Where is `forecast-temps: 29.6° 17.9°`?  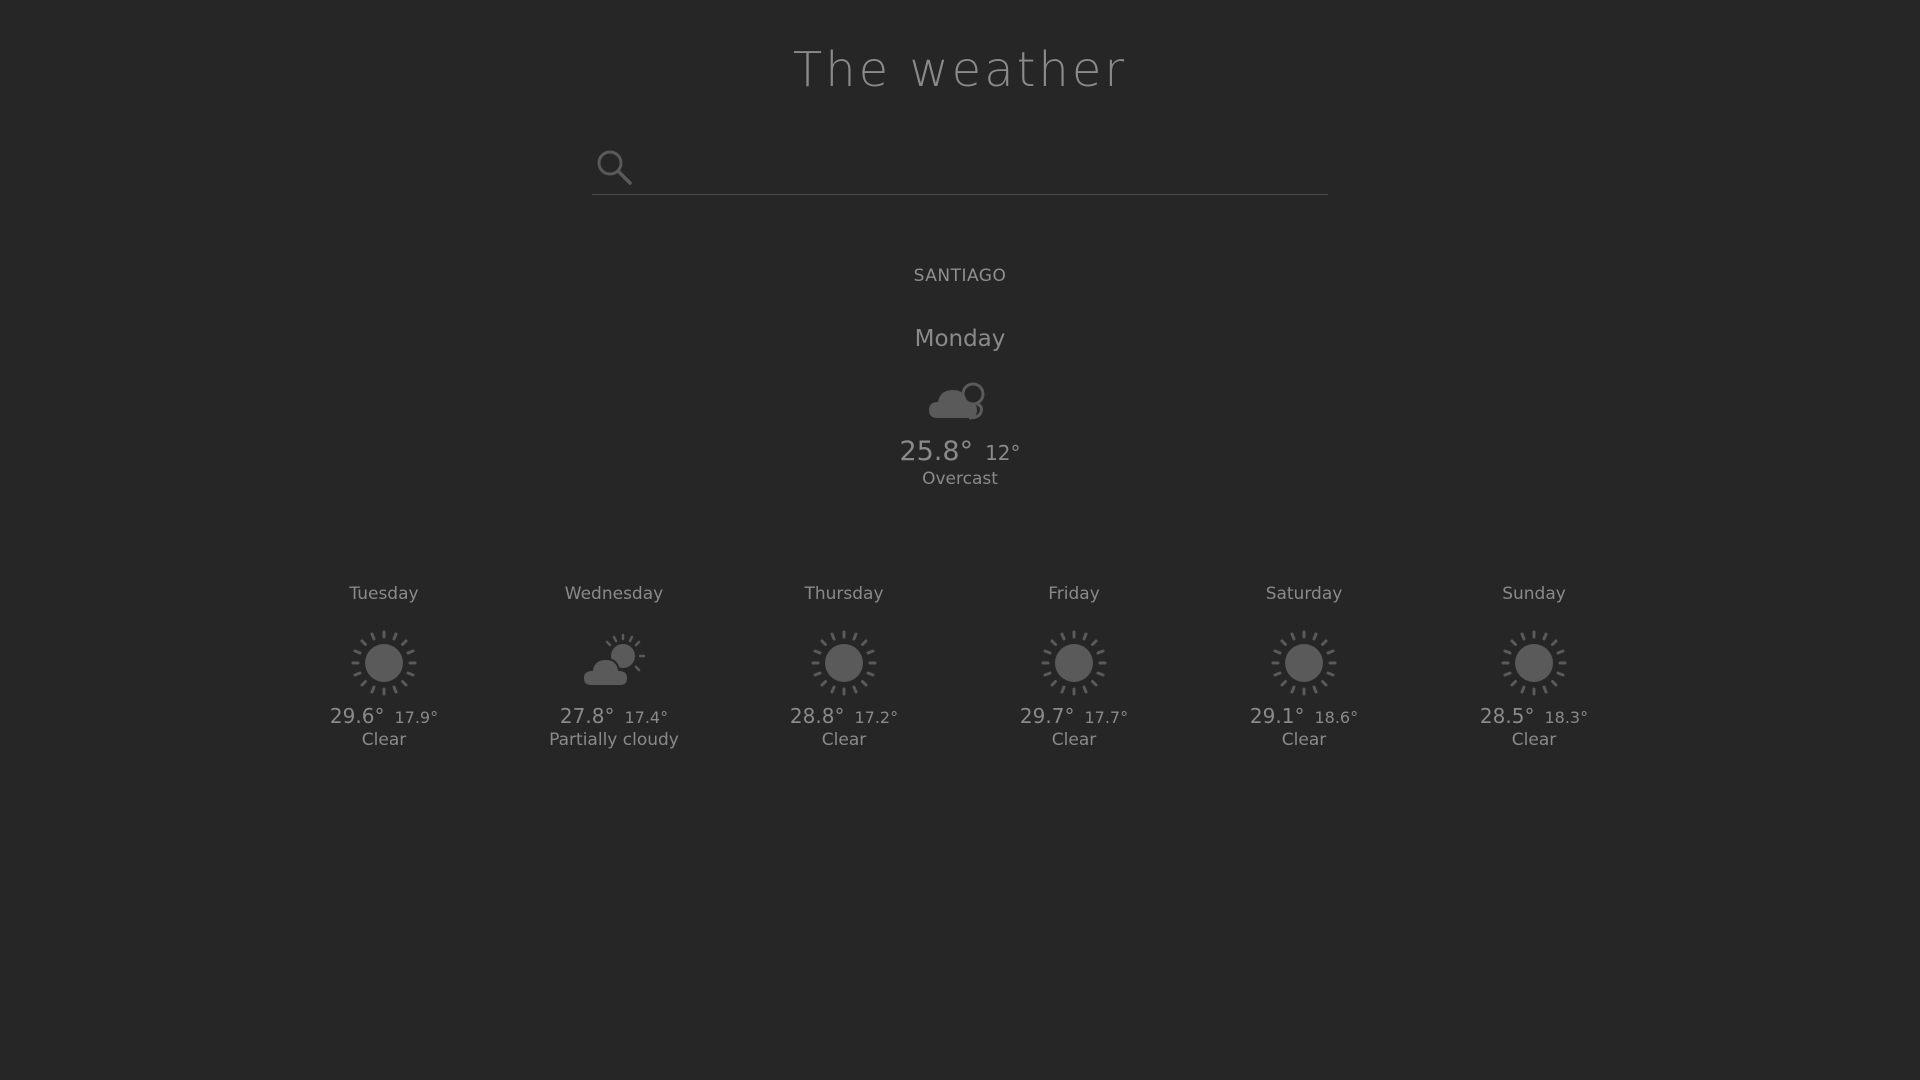
forecast-temps: 29.6° 17.9° is located at coordinates (384, 716).